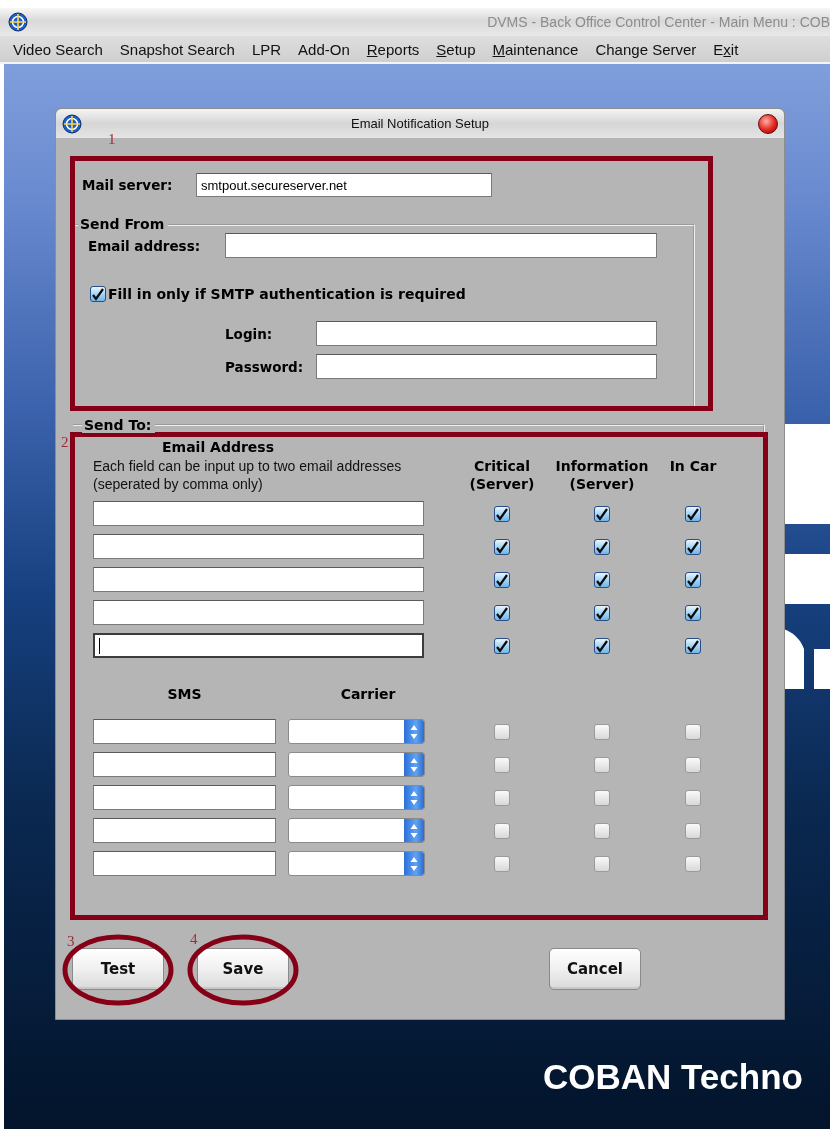 The width and height of the screenshot is (830, 1129). What do you see at coordinates (249, 333) in the screenshot?
I see `field-label: Login:` at bounding box center [249, 333].